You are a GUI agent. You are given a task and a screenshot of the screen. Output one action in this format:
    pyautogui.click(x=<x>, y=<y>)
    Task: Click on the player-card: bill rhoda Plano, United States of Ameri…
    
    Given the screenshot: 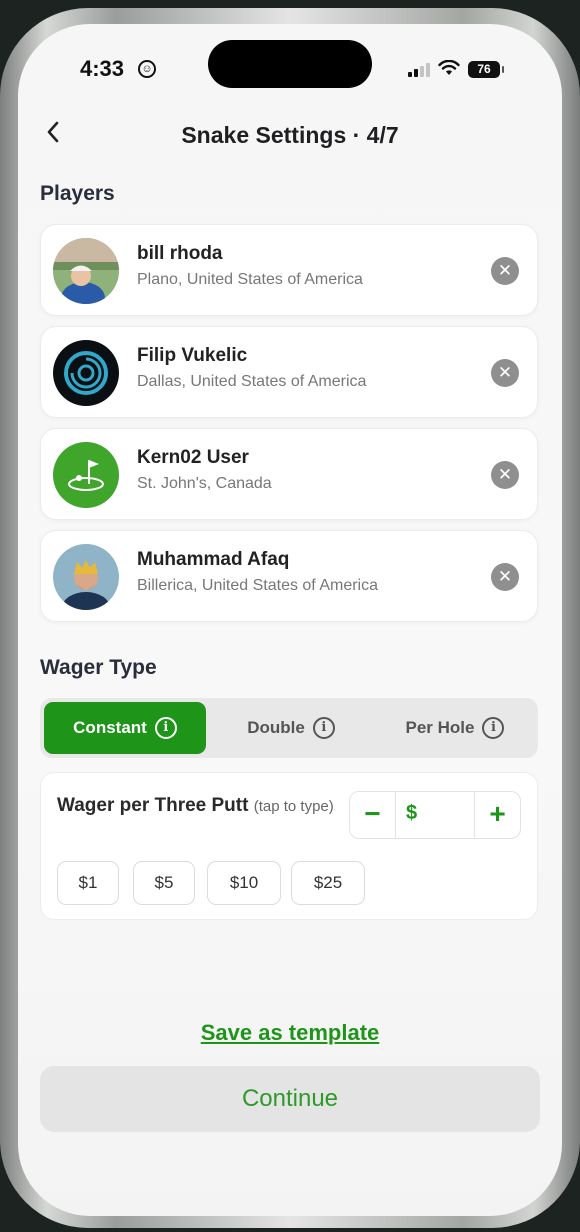 What is the action you would take?
    pyautogui.click(x=289, y=270)
    